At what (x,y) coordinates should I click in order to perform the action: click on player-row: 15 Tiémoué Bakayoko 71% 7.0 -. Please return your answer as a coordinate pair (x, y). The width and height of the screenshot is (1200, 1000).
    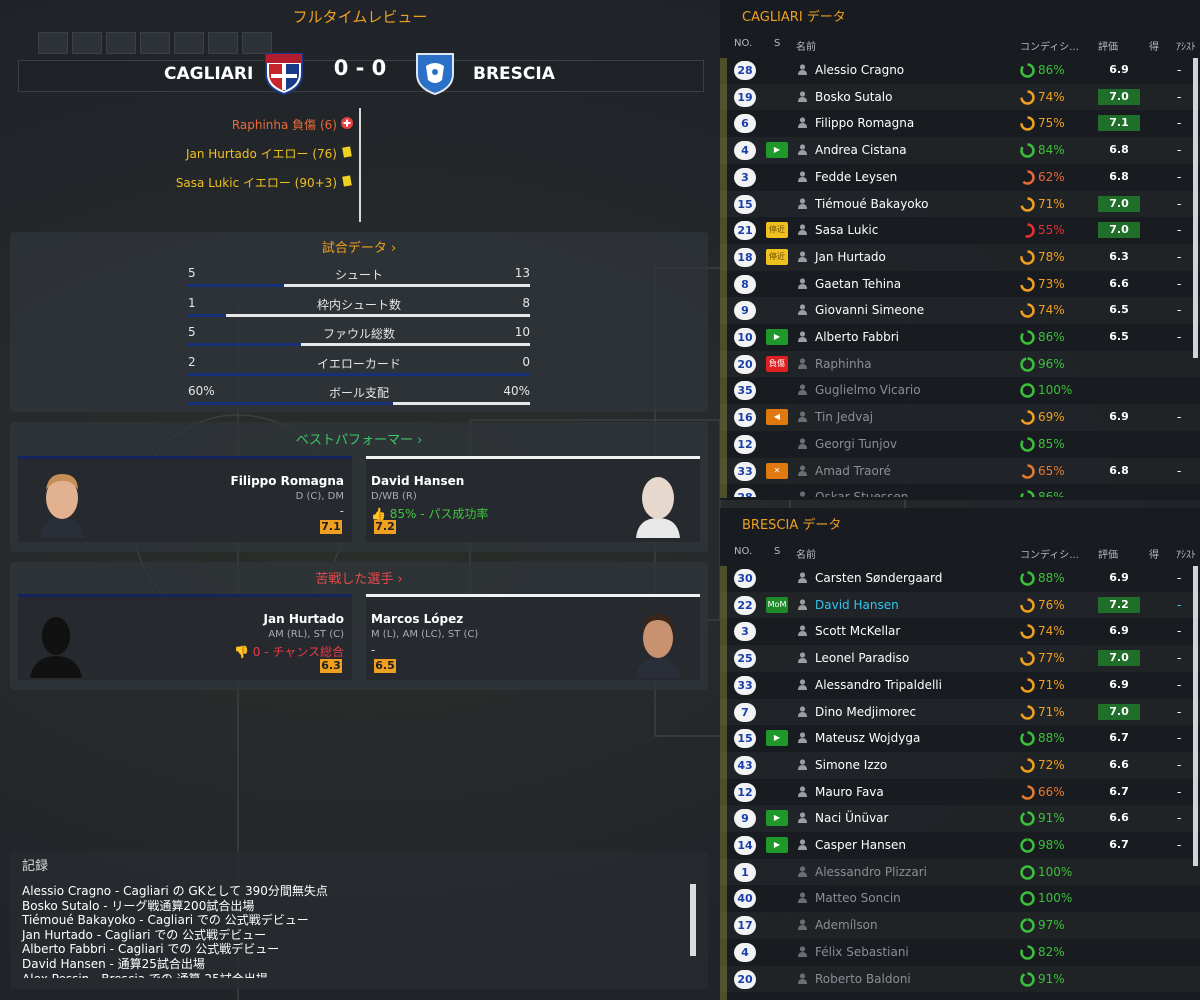
    Looking at the image, I should click on (960, 204).